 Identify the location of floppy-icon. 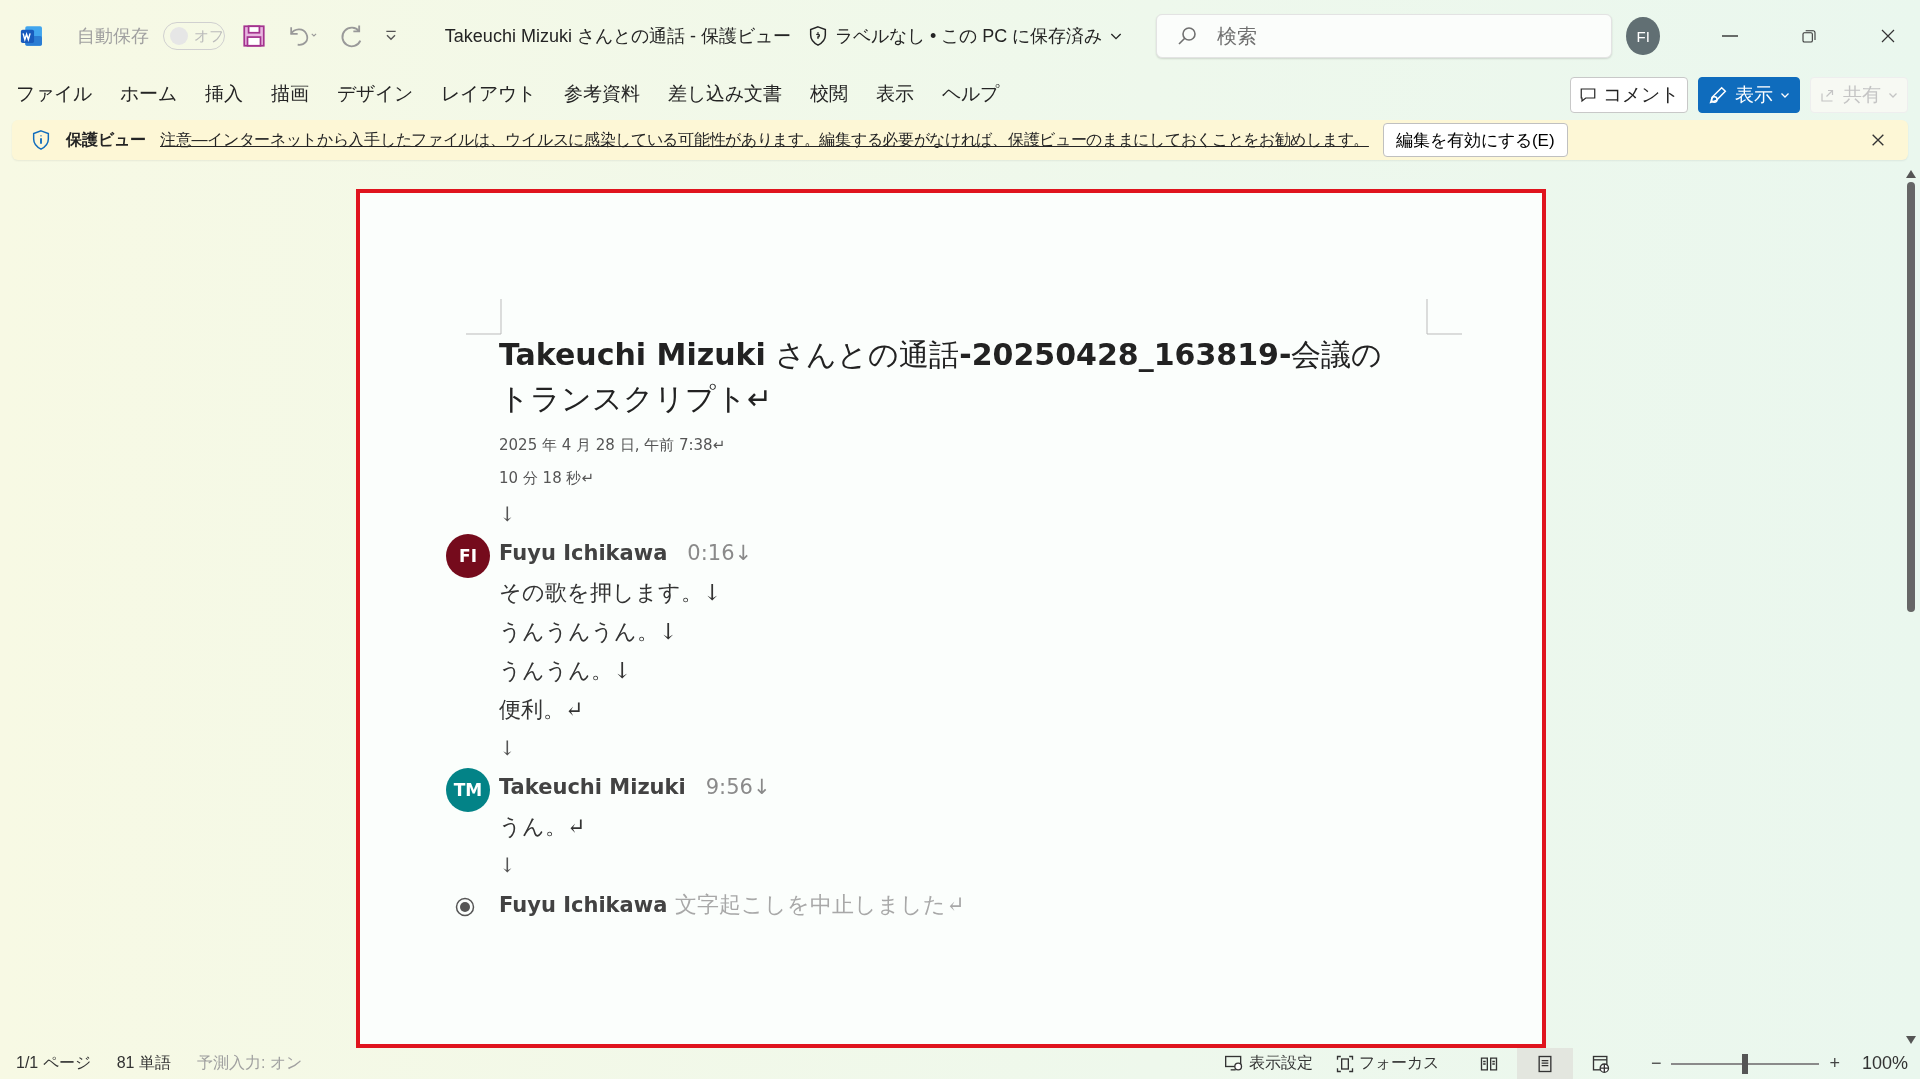
(253, 36).